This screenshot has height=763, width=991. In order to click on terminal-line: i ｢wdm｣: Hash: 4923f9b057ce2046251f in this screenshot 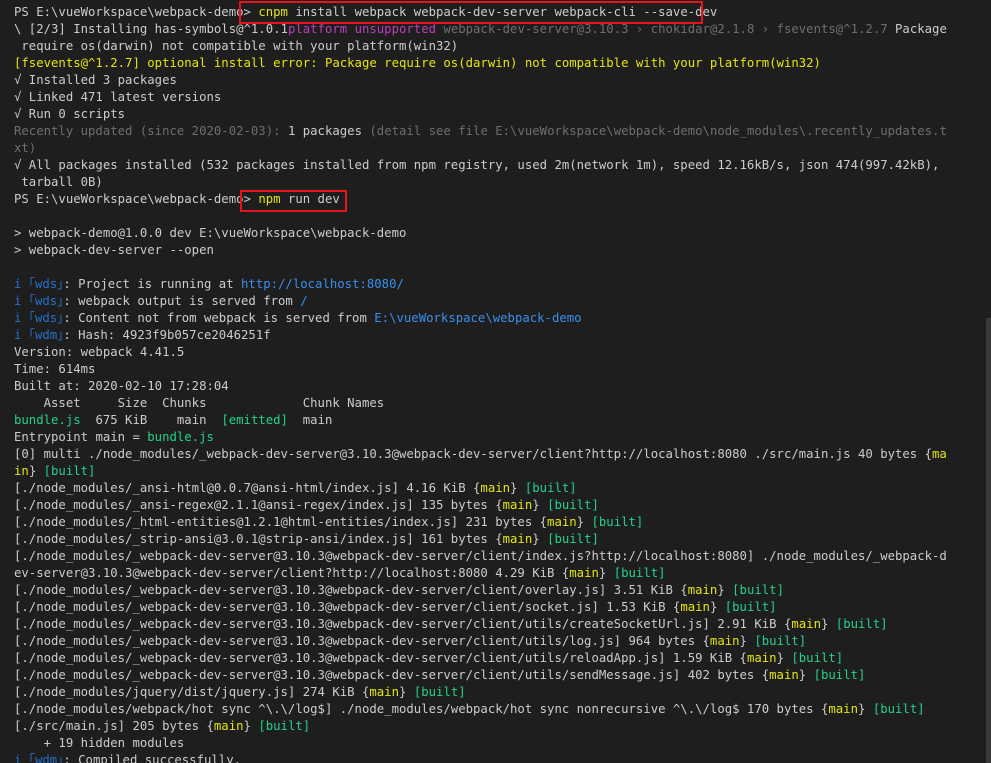, I will do `click(142, 335)`.